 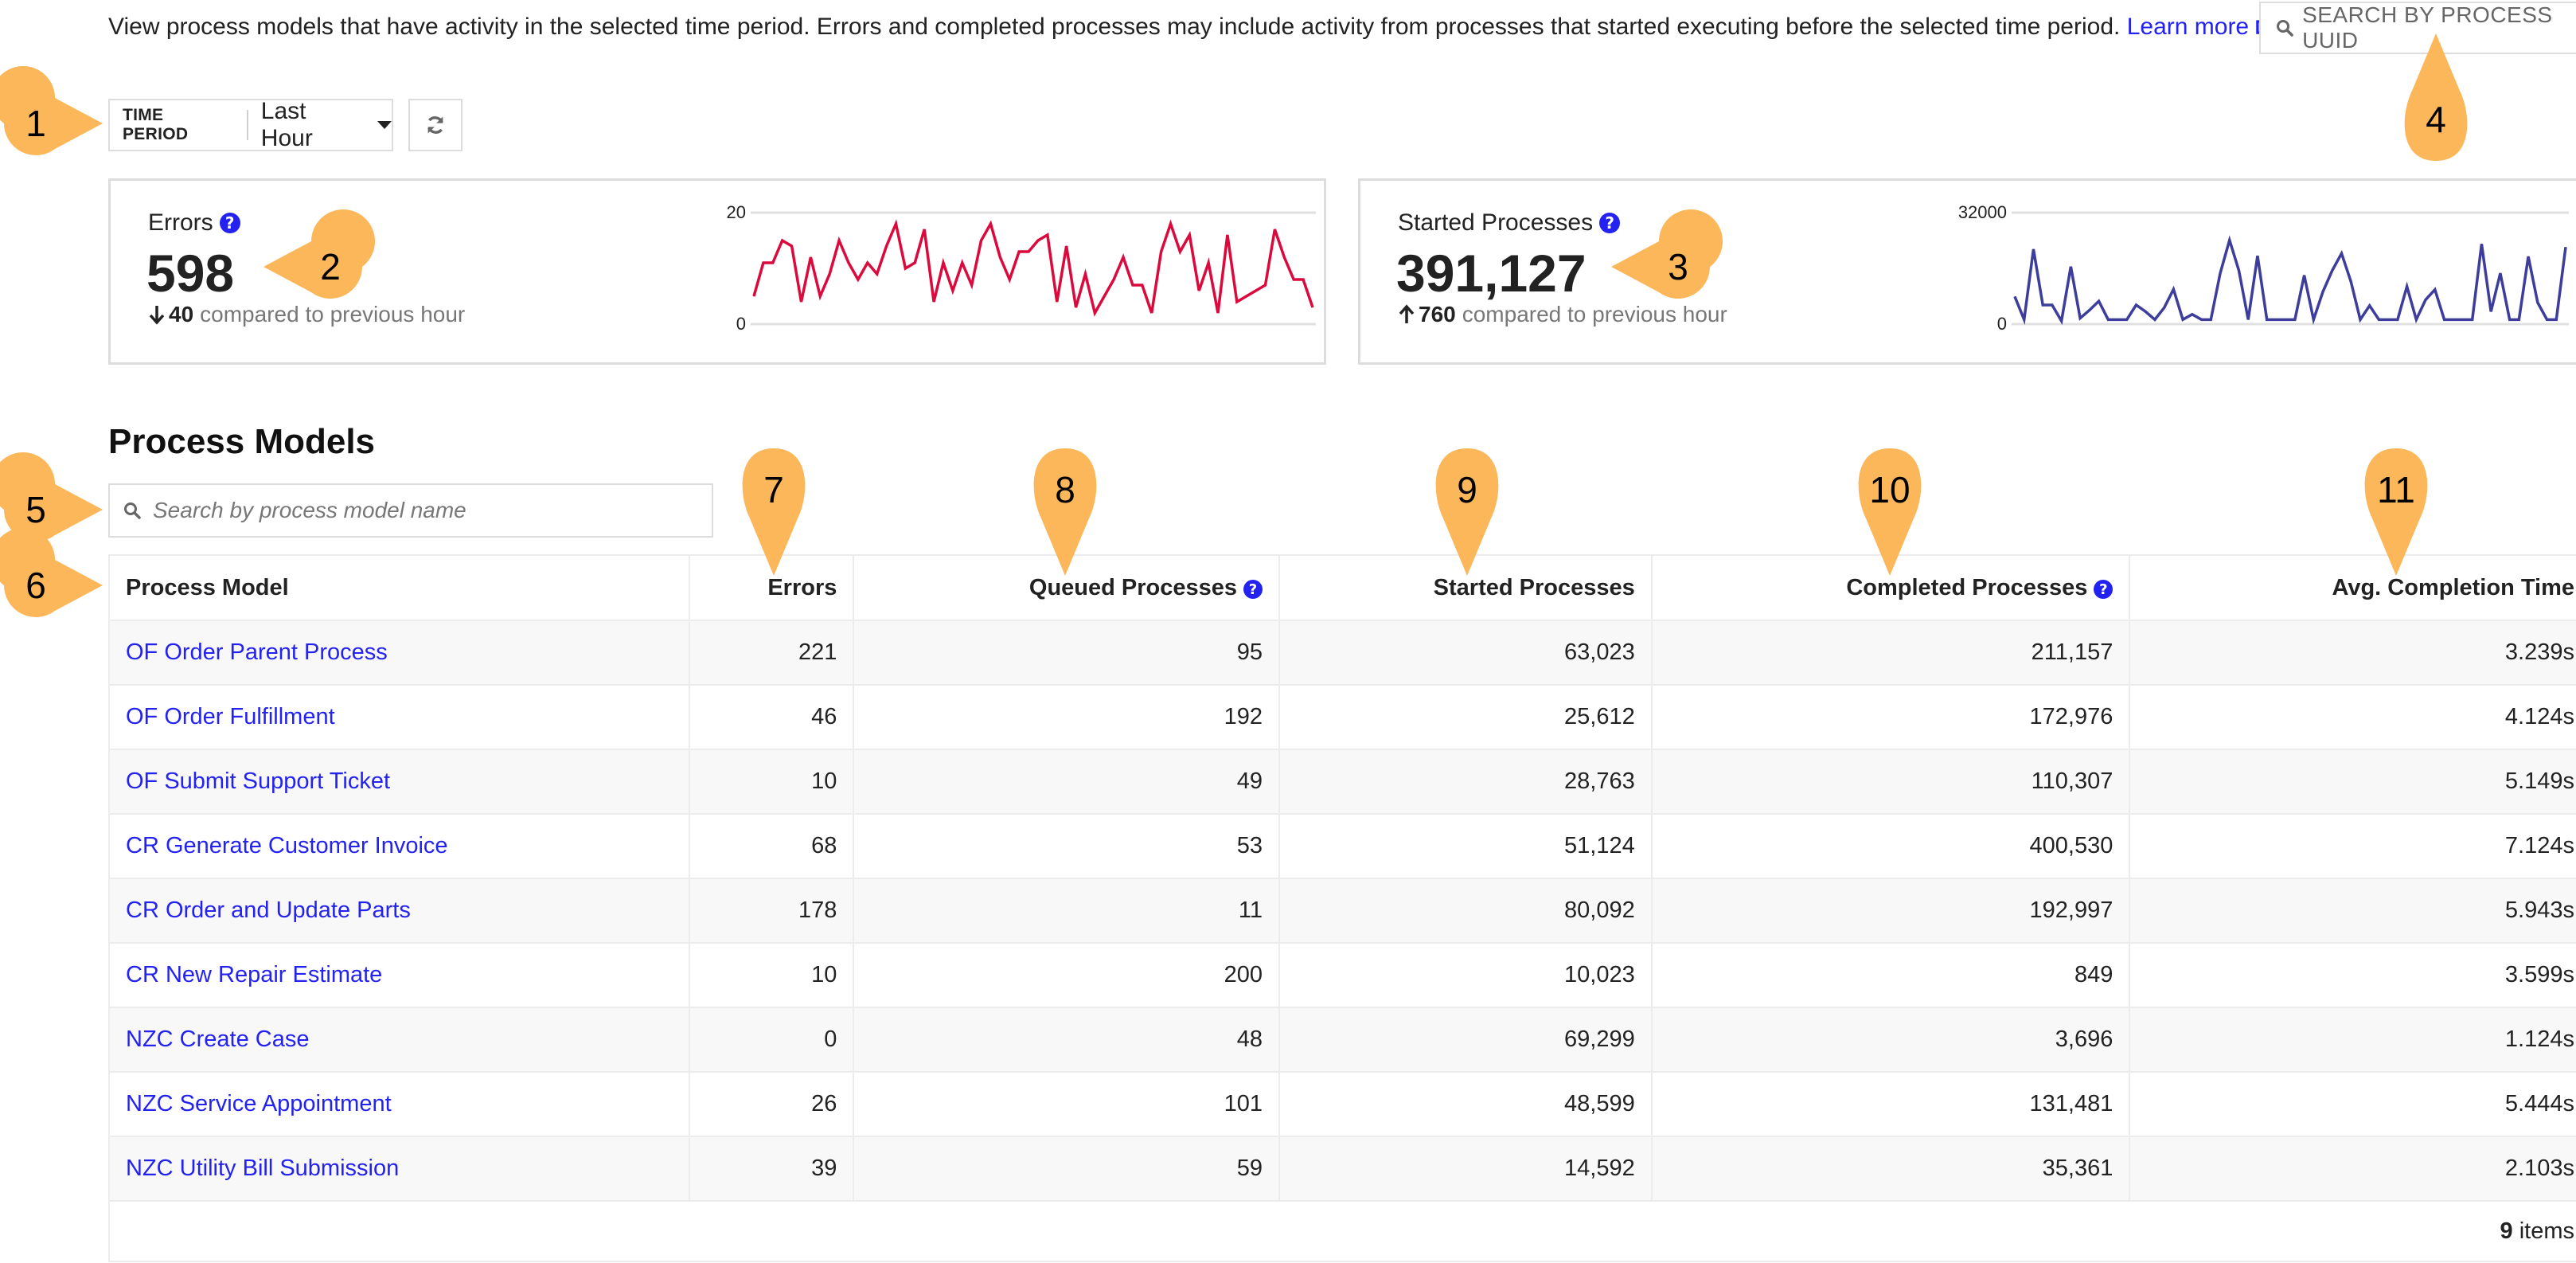 I want to click on started-processes-cell: 63,023, so click(x=1465, y=653).